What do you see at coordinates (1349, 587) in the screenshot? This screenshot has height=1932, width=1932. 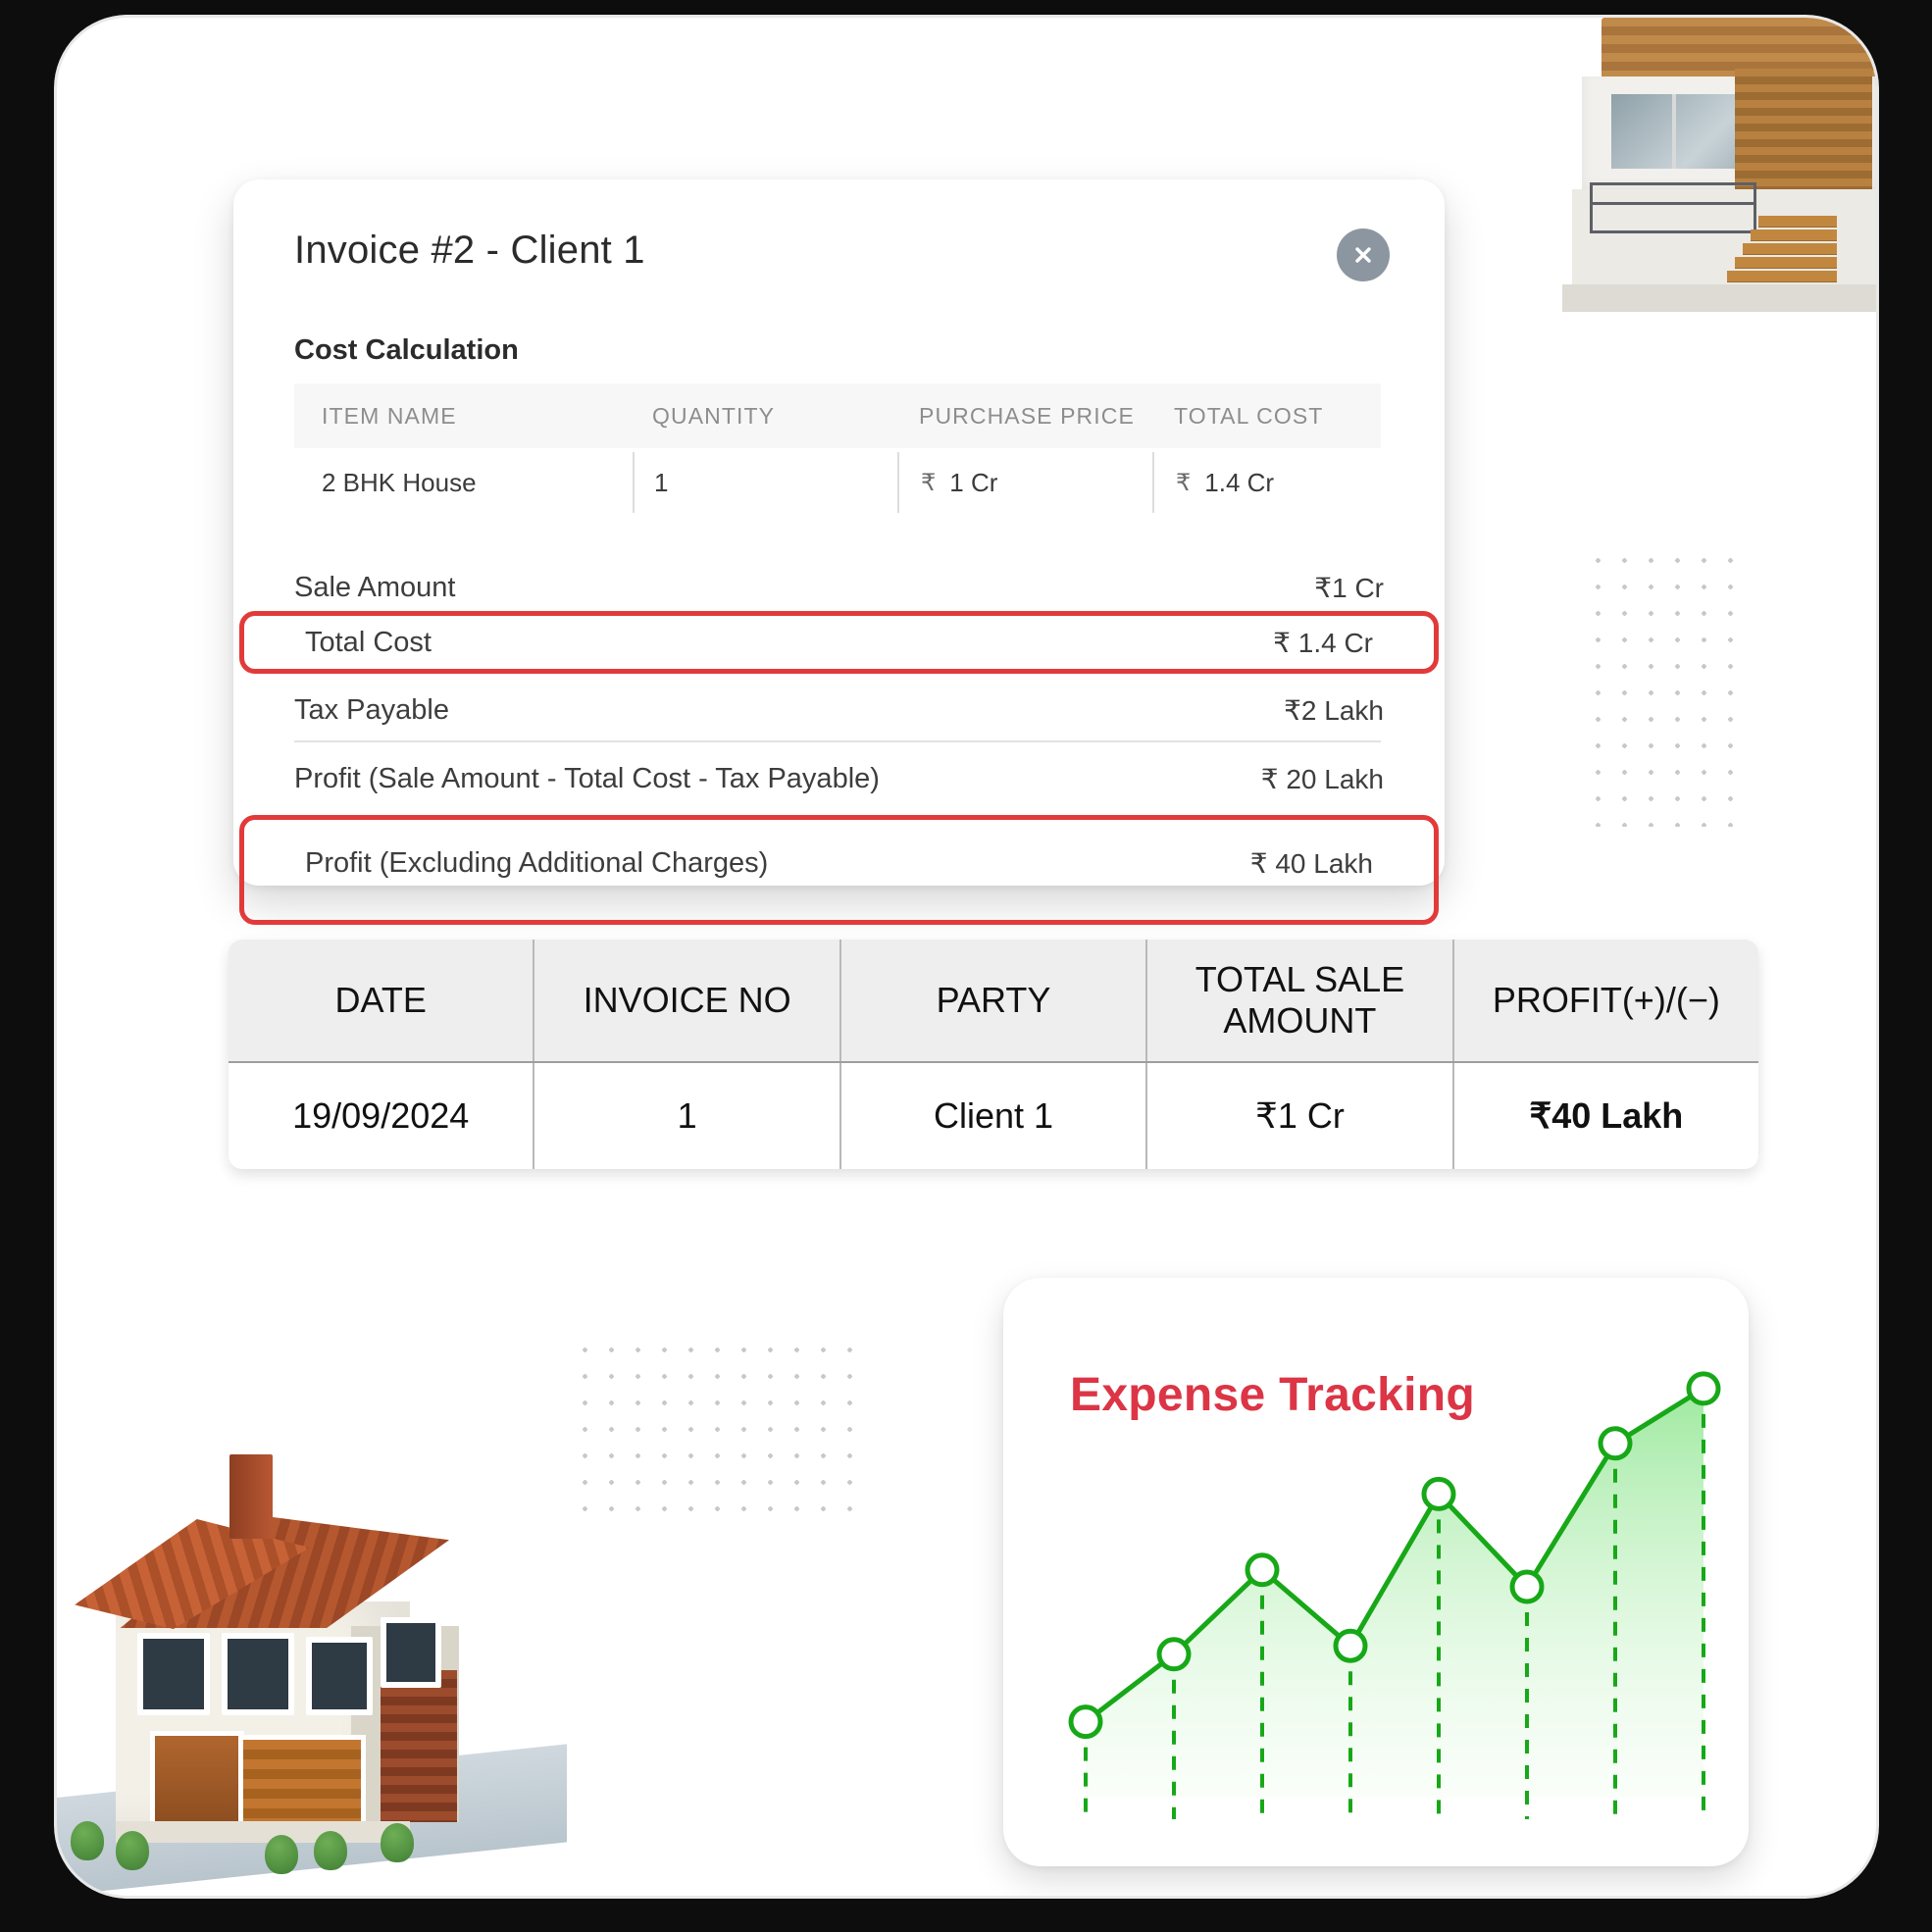 I see `summary-value: ₹1 Cr` at bounding box center [1349, 587].